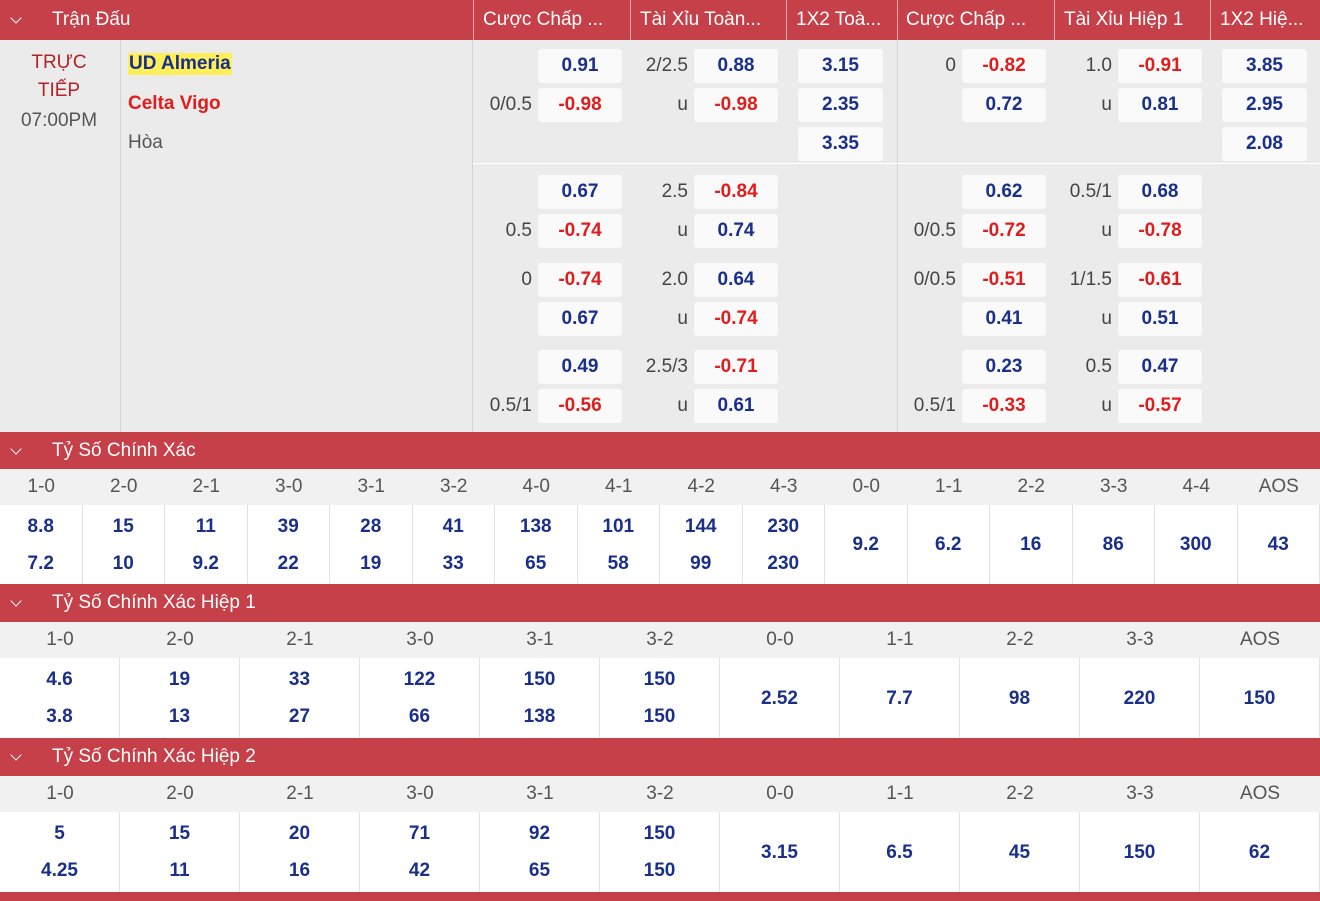 The image size is (1320, 901). What do you see at coordinates (299, 716) in the screenshot?
I see `correct-score-h1-odd: 27` at bounding box center [299, 716].